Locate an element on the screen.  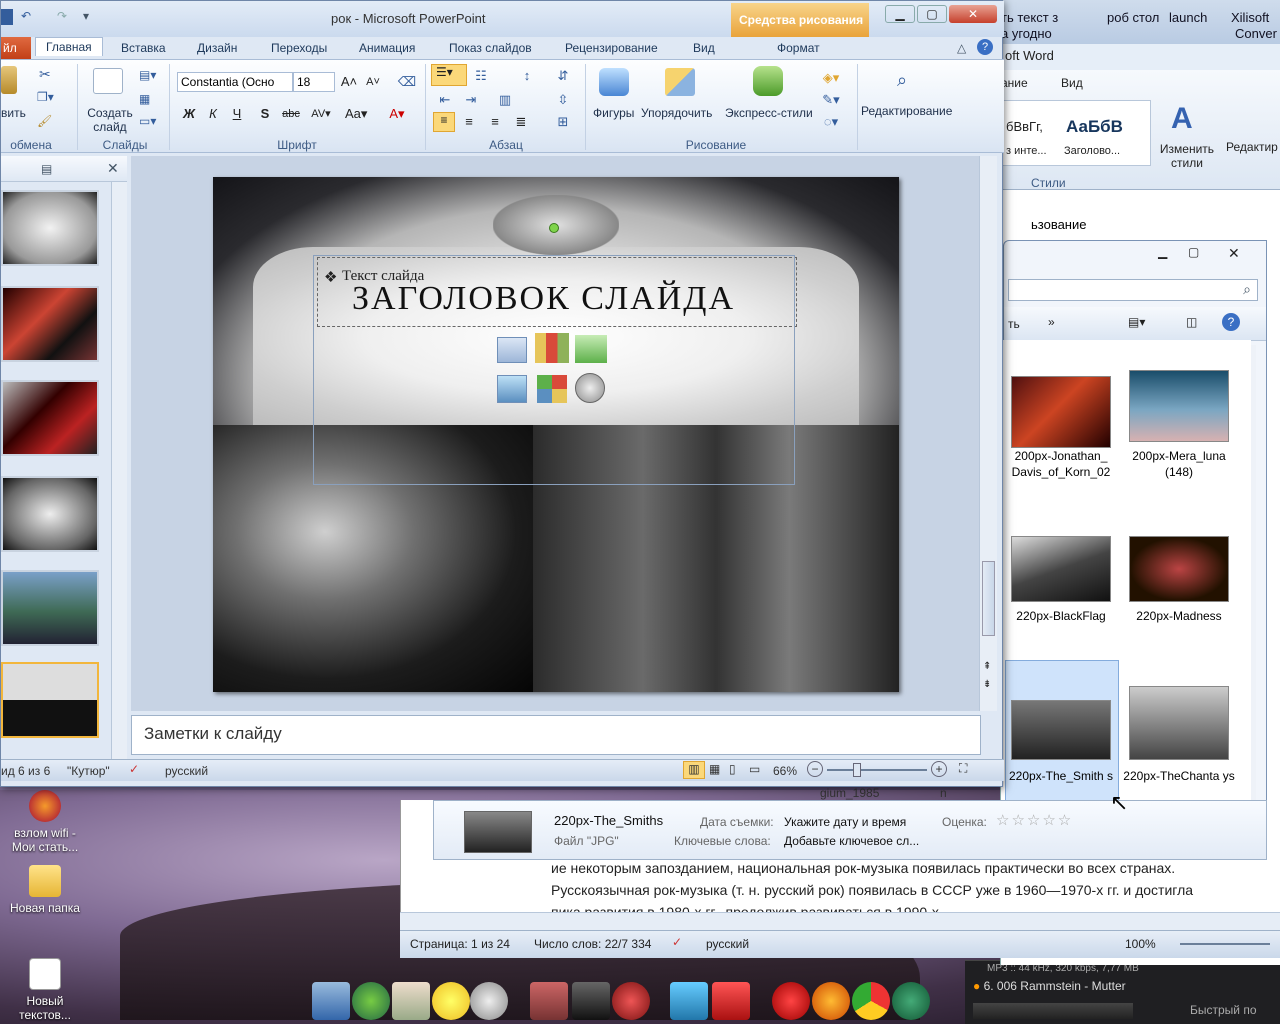
firefox-taskbar-icon is located at coordinates (831, 1001).